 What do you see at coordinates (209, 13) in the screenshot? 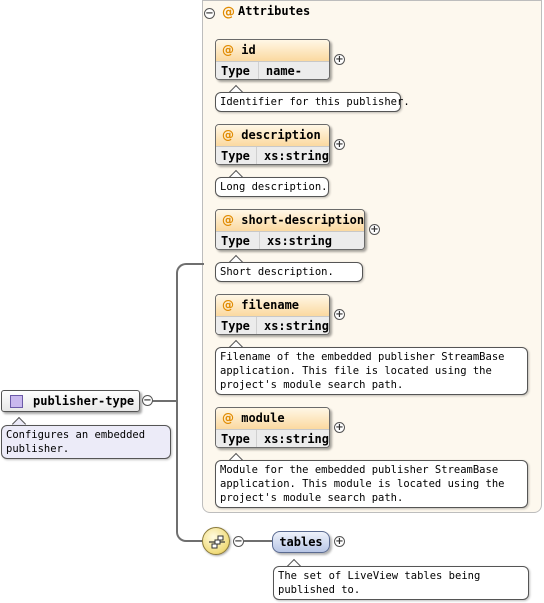
I see `attributes-collapse-toggle: −` at bounding box center [209, 13].